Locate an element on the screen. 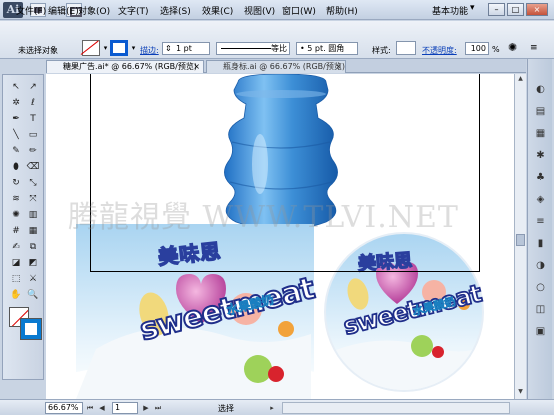 This screenshot has height=415, width=554. width-tool: ≋ is located at coordinates (16, 199).